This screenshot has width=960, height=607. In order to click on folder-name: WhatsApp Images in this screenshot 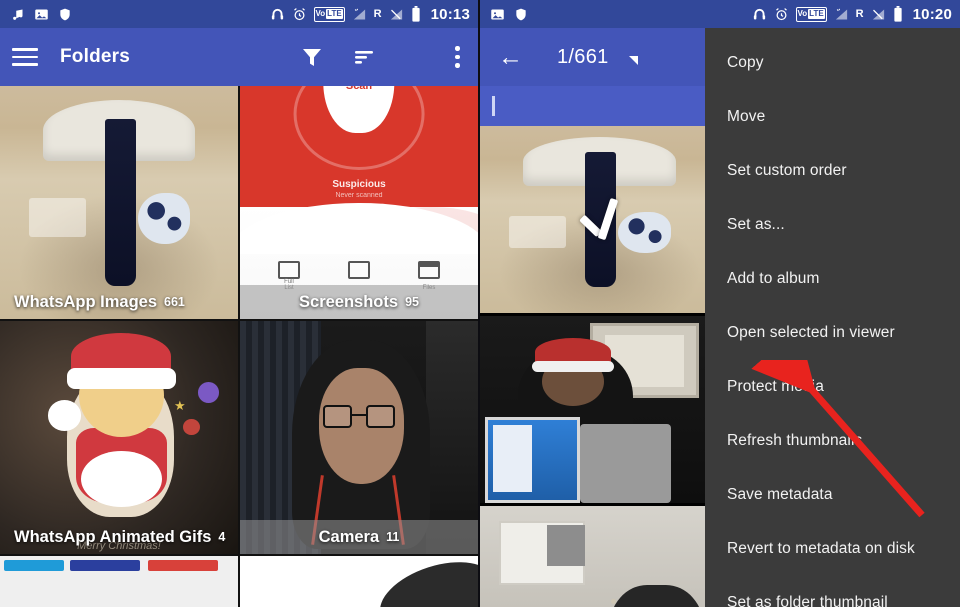, I will do `click(86, 301)`.